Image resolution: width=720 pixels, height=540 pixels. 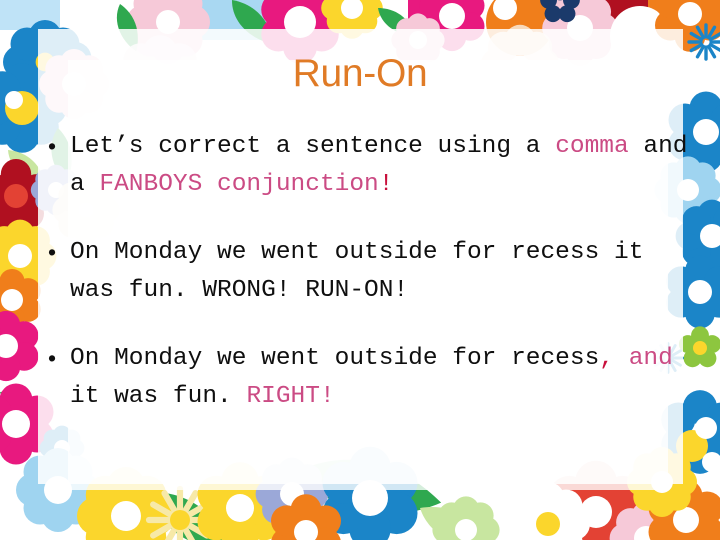 What do you see at coordinates (606, 358) in the screenshot?
I see `text-run: ,` at bounding box center [606, 358].